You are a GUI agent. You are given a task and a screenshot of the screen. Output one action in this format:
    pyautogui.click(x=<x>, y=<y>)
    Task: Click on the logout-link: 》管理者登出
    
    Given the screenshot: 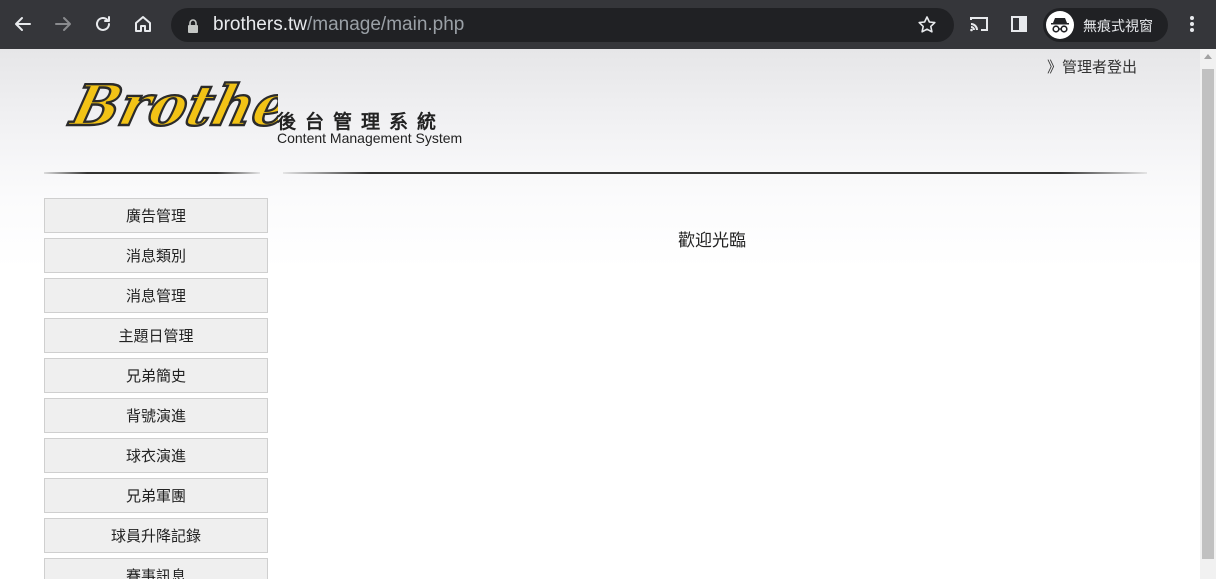 What is the action you would take?
    pyautogui.click(x=1092, y=66)
    